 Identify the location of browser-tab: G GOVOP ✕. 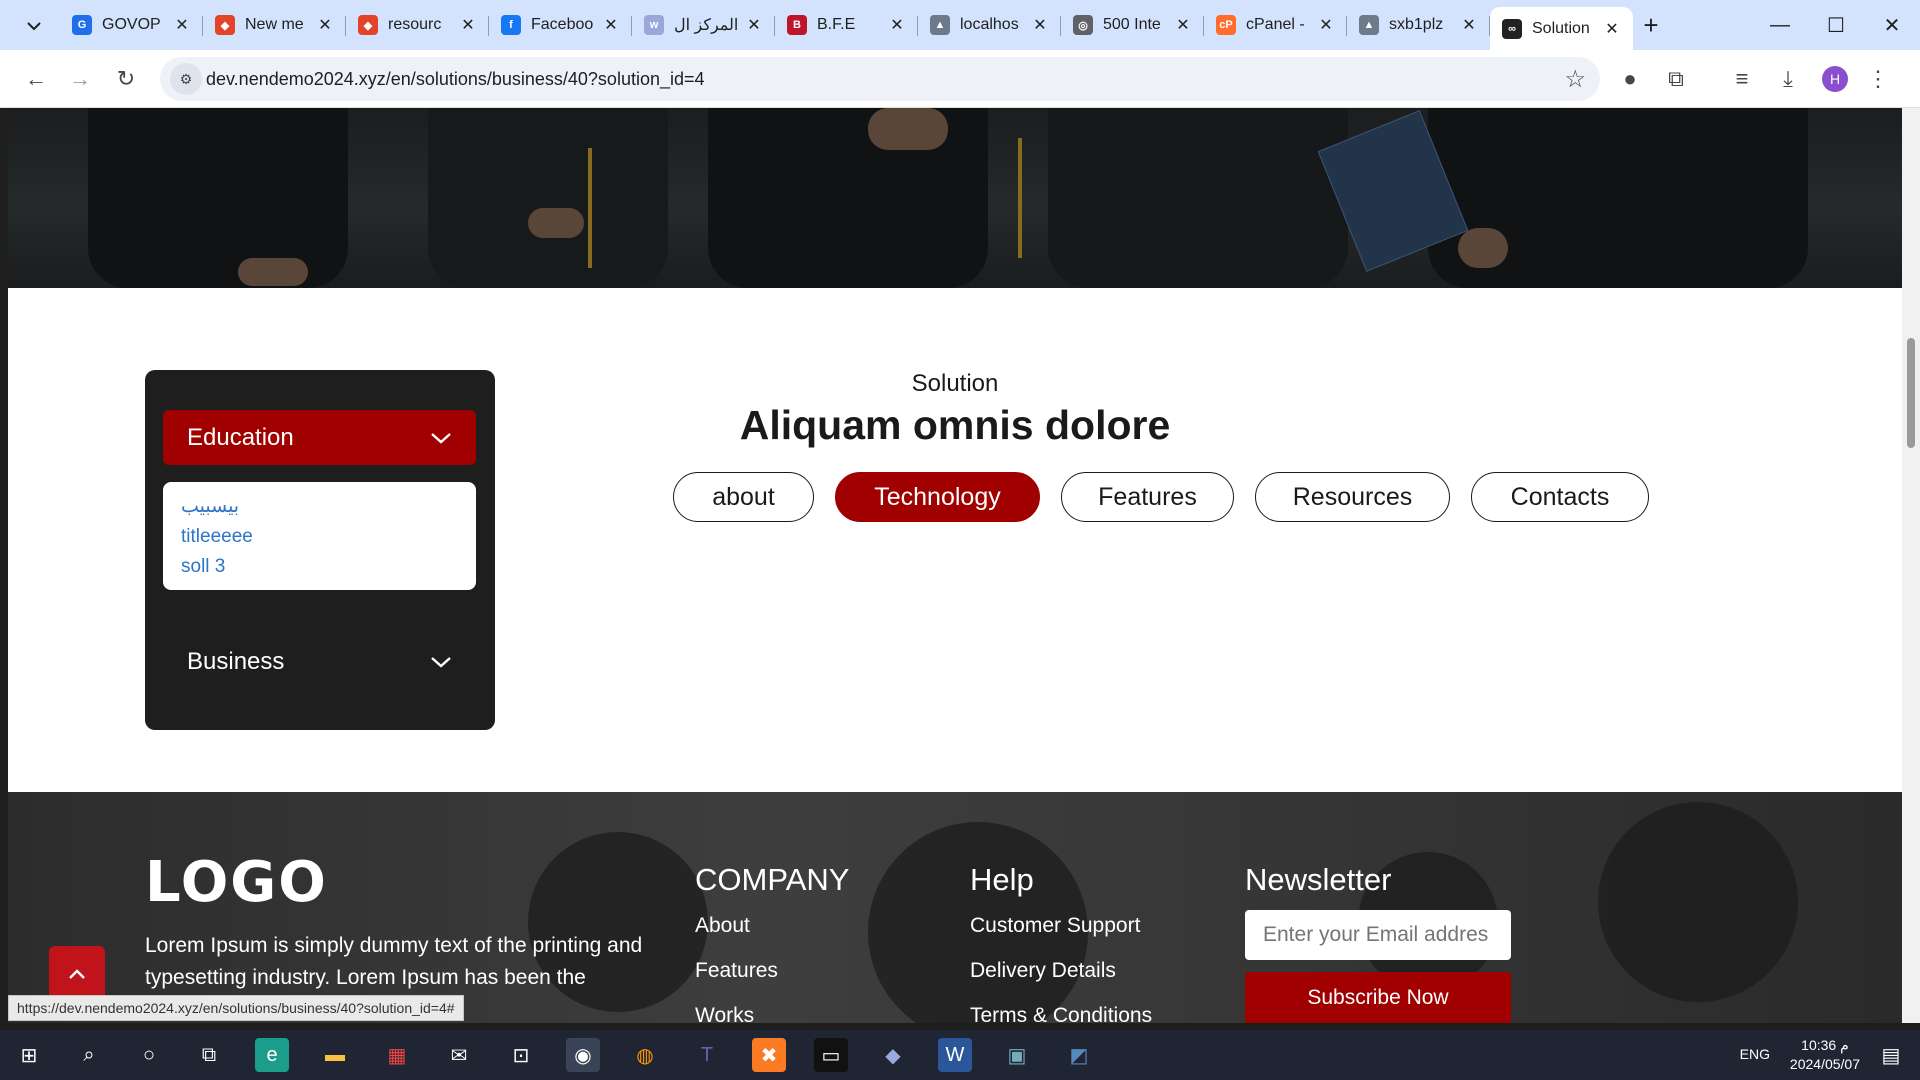
(131, 25).